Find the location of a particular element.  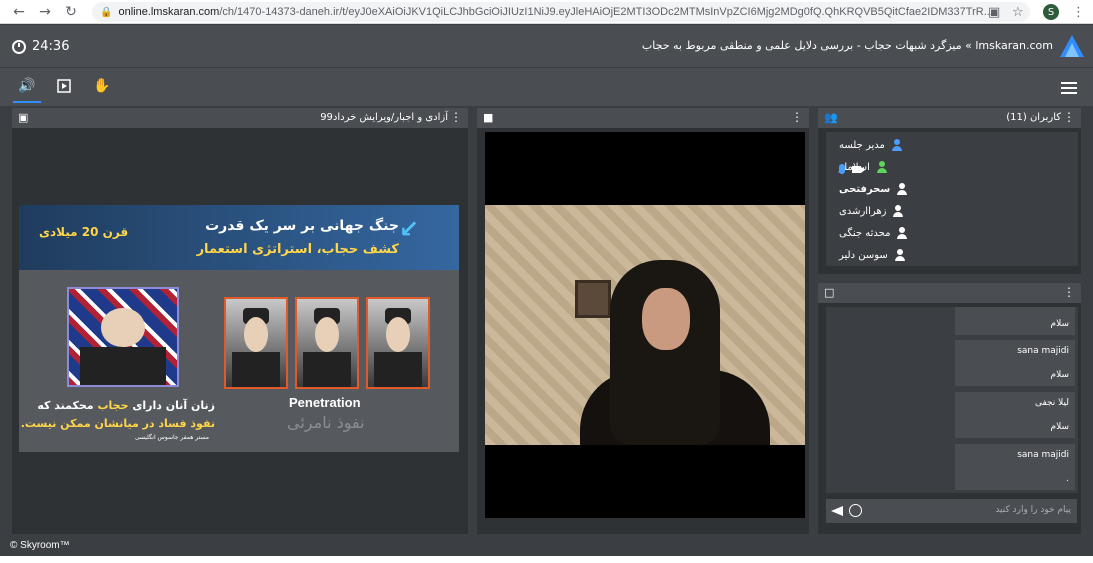

chat-message: لیلا نجفی سلام is located at coordinates (1015, 415).